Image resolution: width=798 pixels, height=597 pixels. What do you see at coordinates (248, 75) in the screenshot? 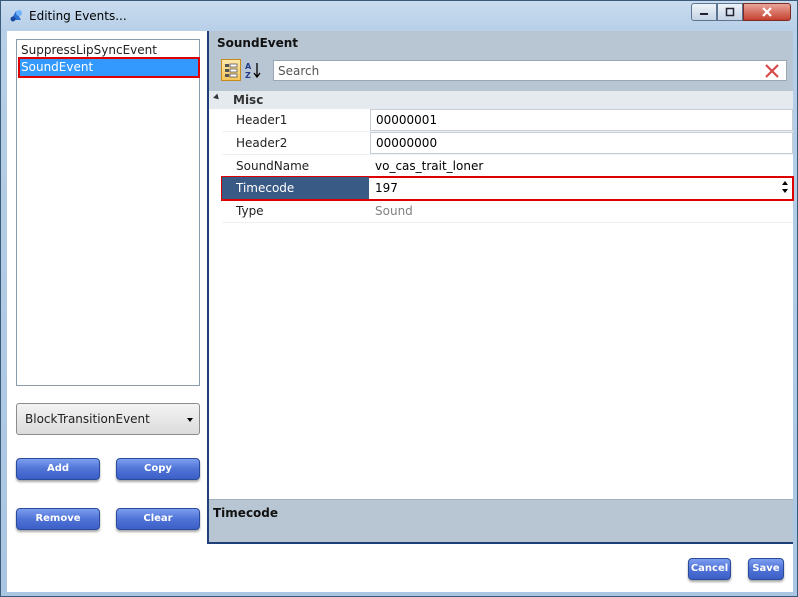
I see `svg-text: Z` at bounding box center [248, 75].